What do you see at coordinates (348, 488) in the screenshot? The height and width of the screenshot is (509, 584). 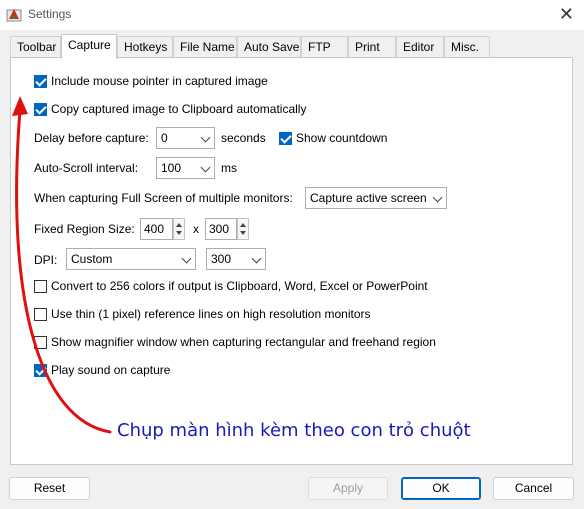 I see `apply-button: Apply` at bounding box center [348, 488].